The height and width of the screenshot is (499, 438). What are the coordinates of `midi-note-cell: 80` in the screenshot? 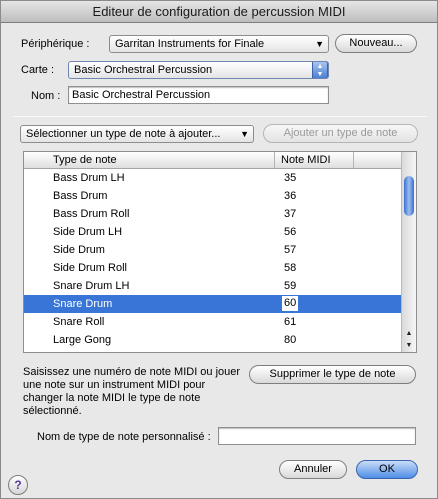 It's located at (290, 340).